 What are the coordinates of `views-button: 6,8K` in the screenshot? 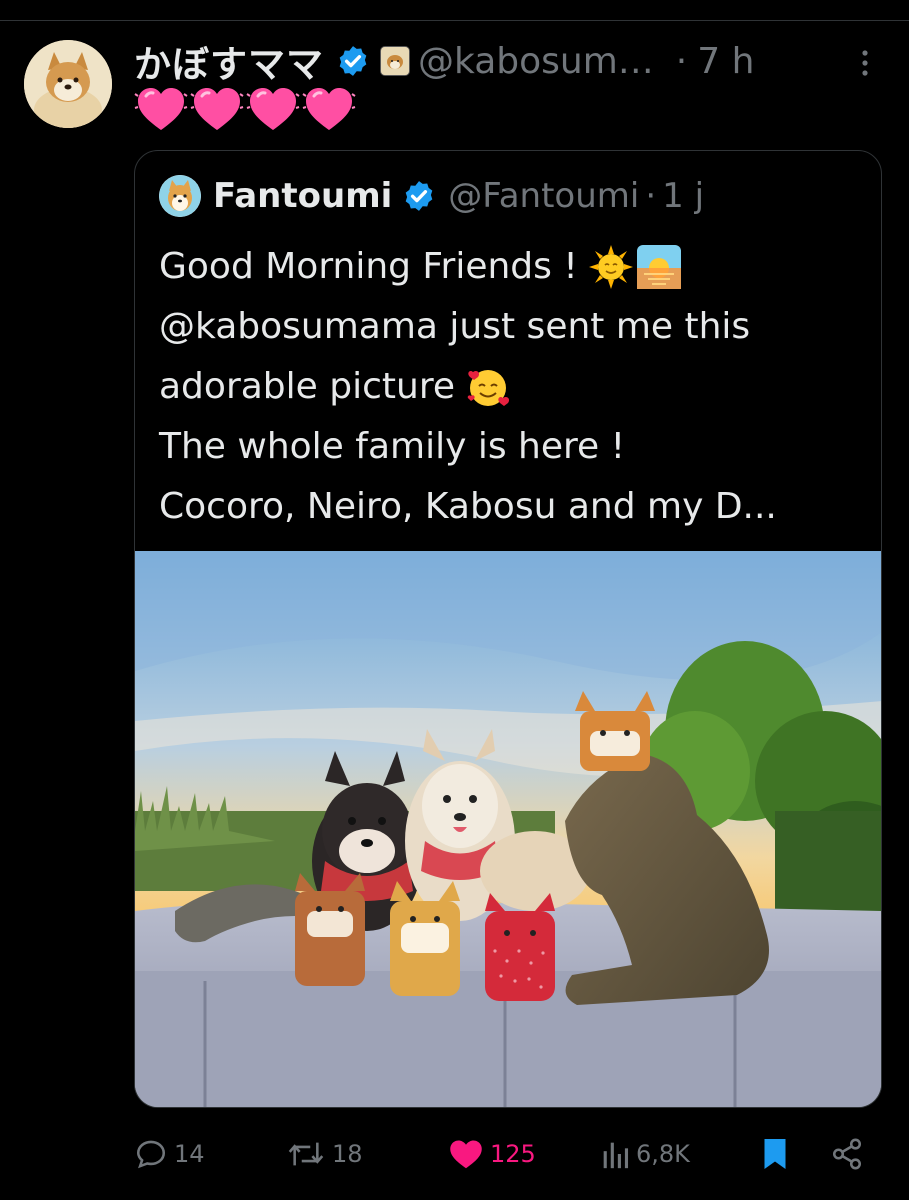 It's located at (645, 1154).